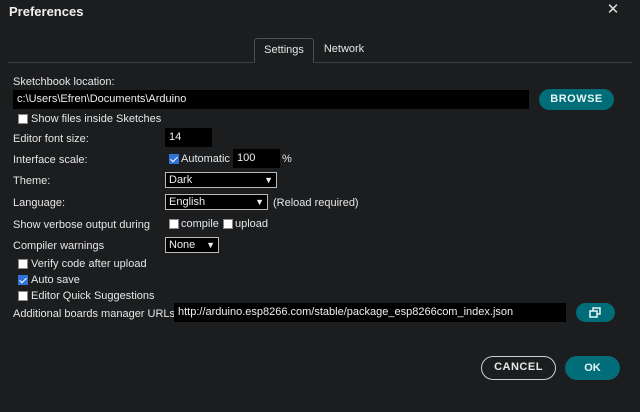 Image resolution: width=640 pixels, height=412 pixels. Describe the element at coordinates (93, 296) in the screenshot. I see `quick-suggestions-label: Editor Quick Suggestions` at that location.